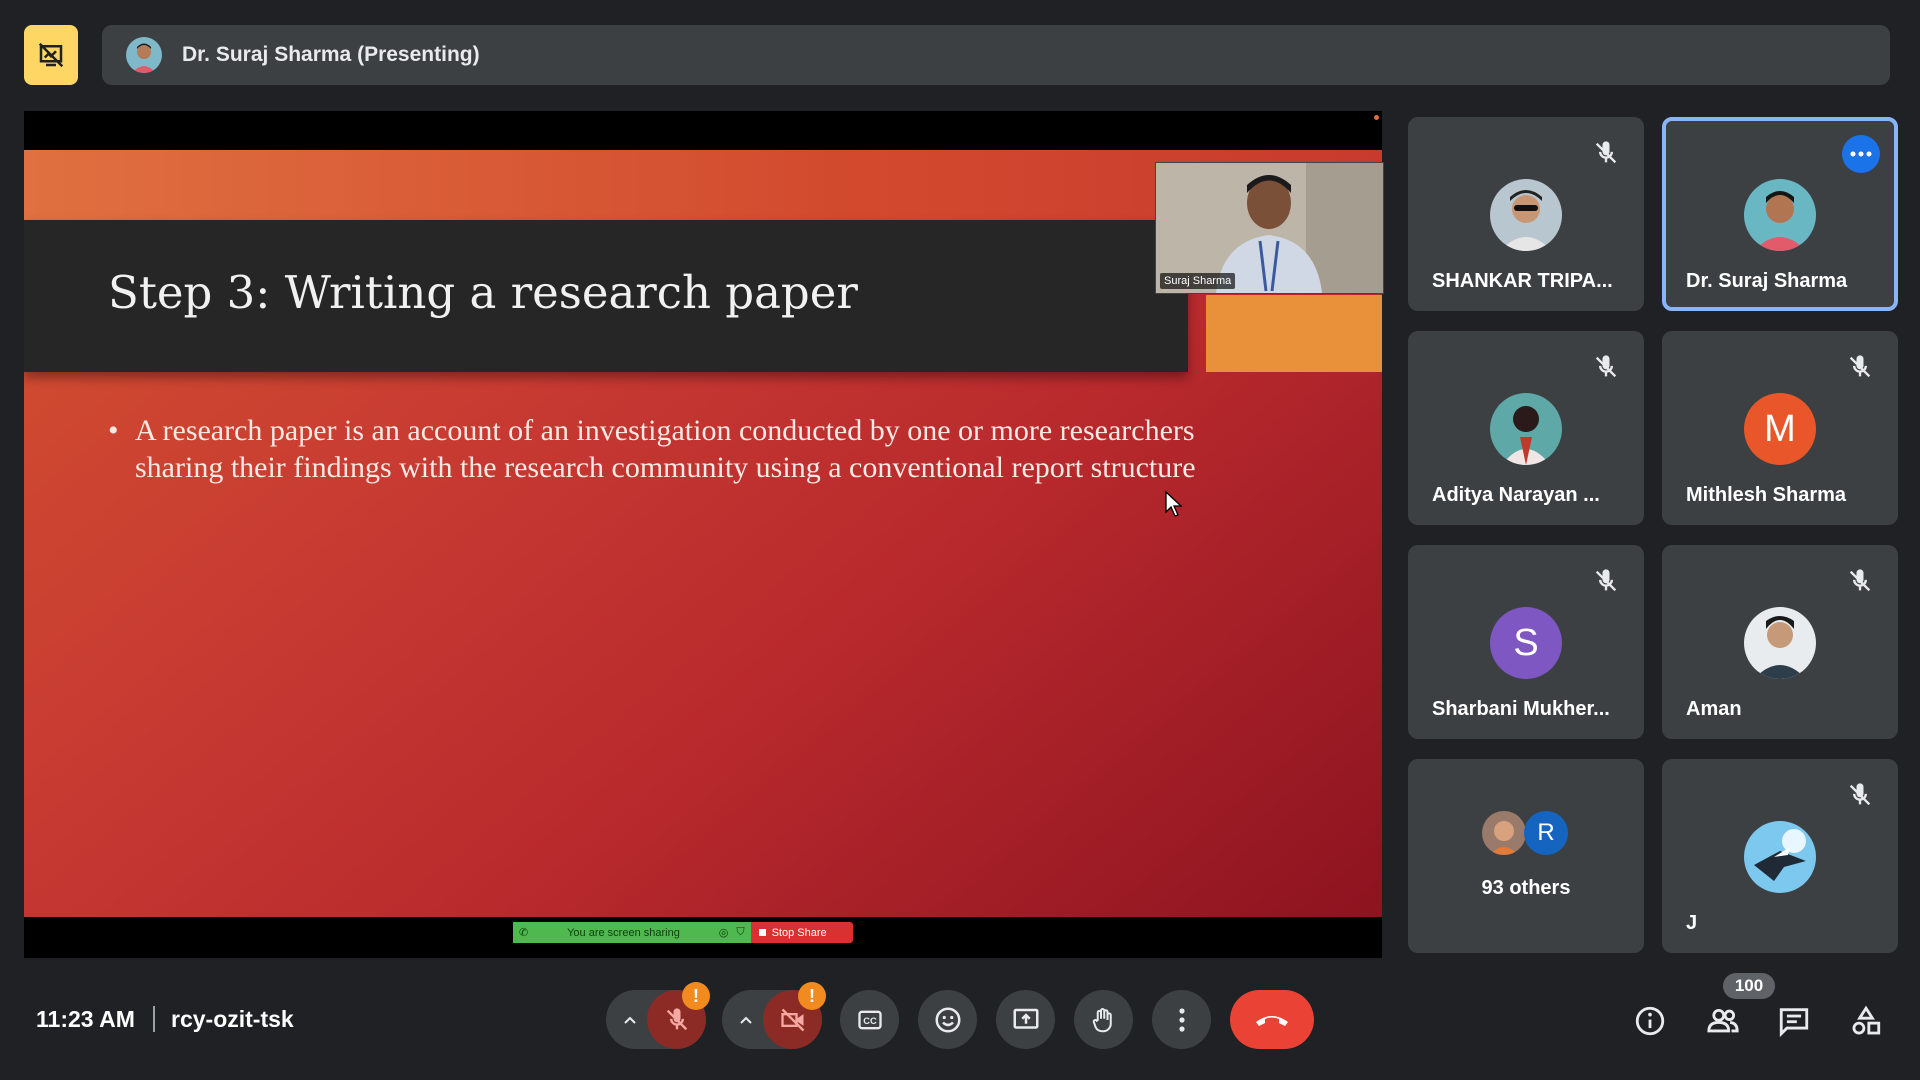  What do you see at coordinates (1526, 888) in the screenshot?
I see `others-count-label: 93 others` at bounding box center [1526, 888].